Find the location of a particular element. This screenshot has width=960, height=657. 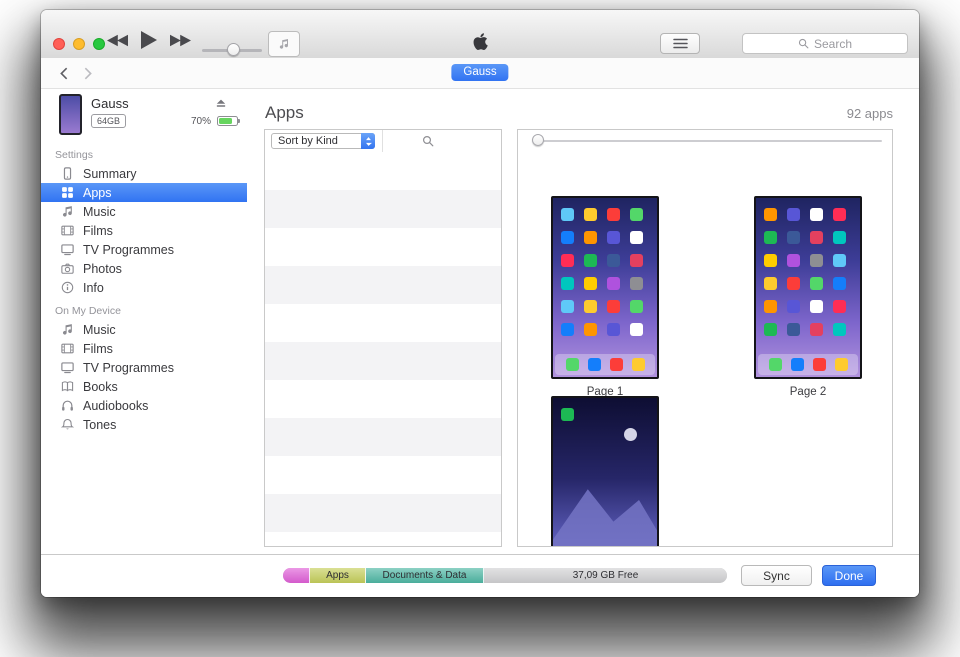

sidebar-item-label: Audiobooks is located at coordinates (116, 405).